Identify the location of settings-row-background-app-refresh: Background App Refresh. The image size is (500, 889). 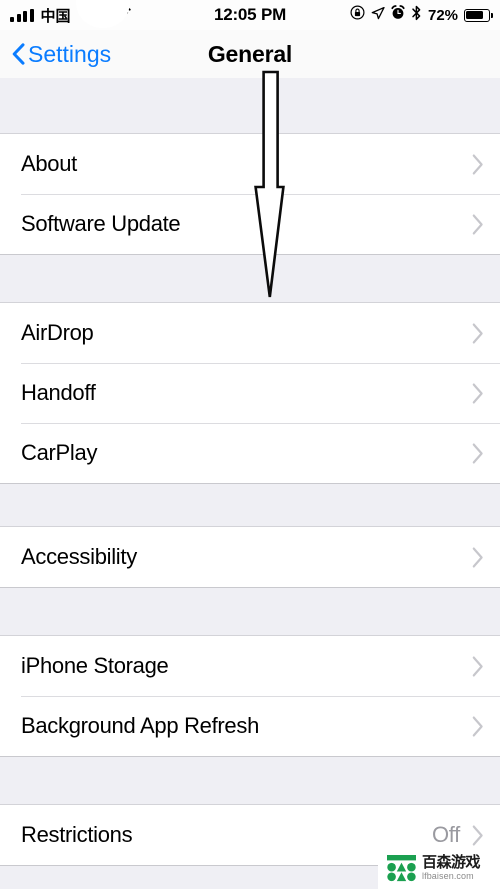
(250, 726).